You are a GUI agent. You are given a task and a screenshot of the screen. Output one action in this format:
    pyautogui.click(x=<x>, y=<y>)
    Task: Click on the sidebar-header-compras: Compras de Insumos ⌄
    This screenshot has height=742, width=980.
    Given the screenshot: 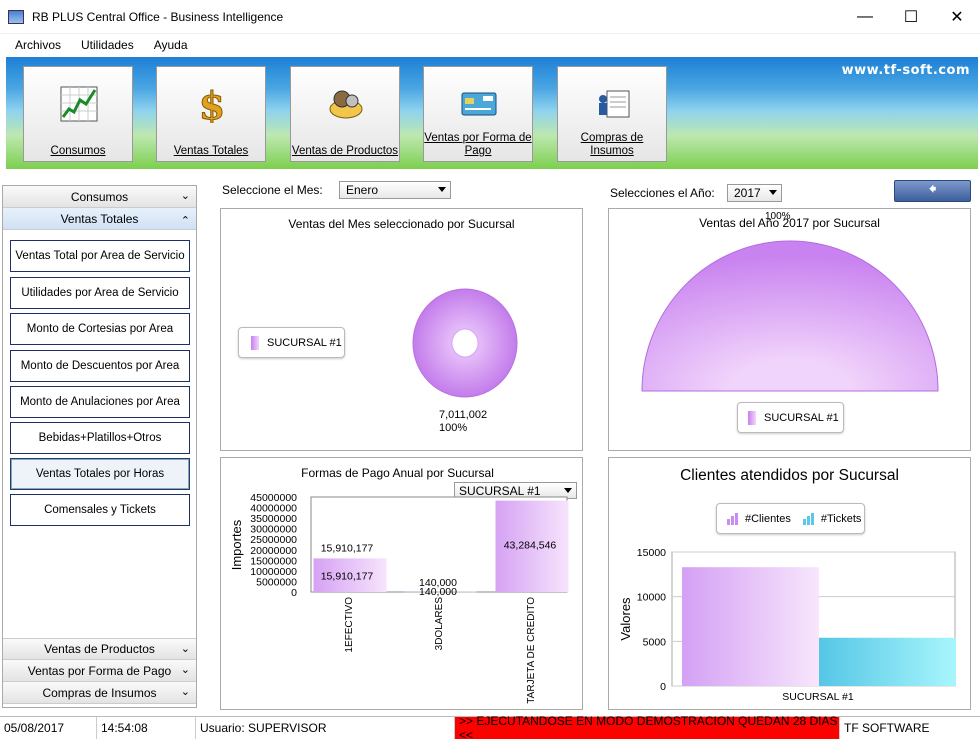 What is the action you would take?
    pyautogui.click(x=99, y=693)
    